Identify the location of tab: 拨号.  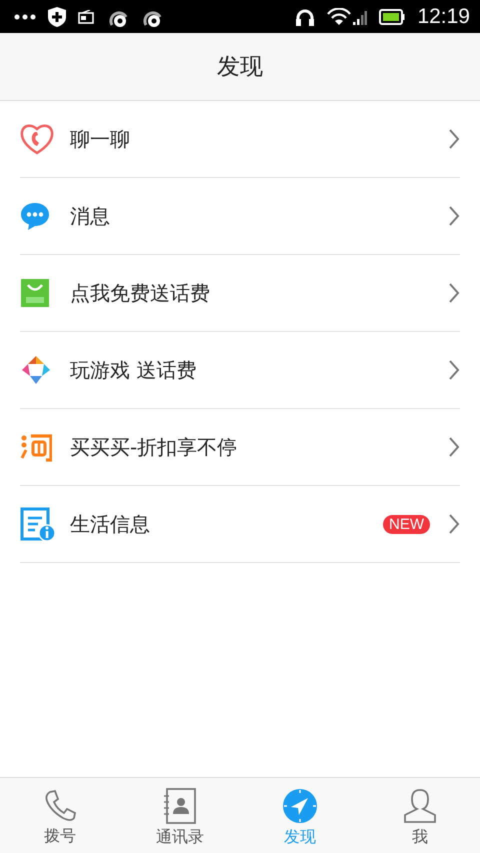
(60, 815).